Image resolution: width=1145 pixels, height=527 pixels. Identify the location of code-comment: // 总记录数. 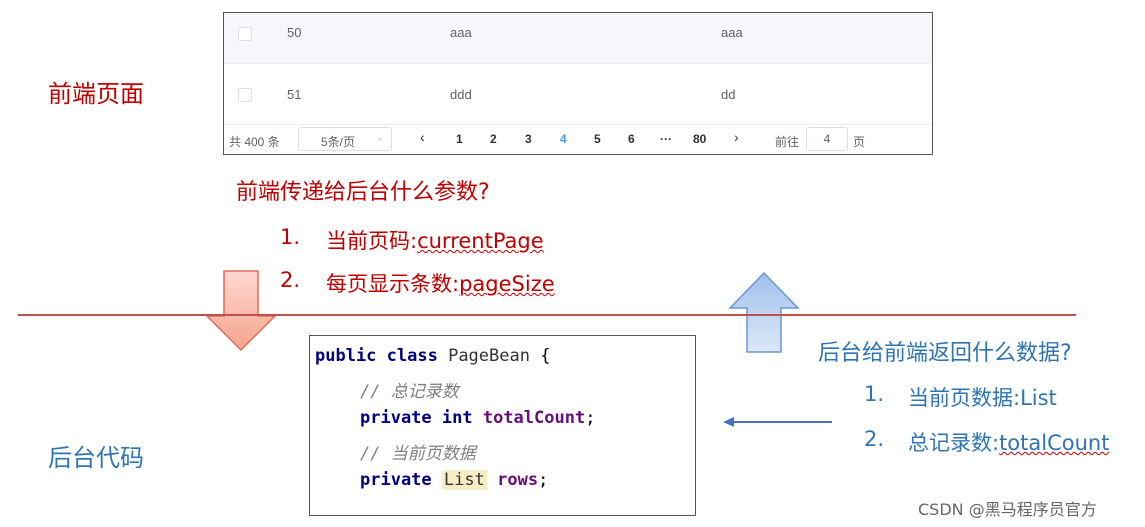
(409, 392).